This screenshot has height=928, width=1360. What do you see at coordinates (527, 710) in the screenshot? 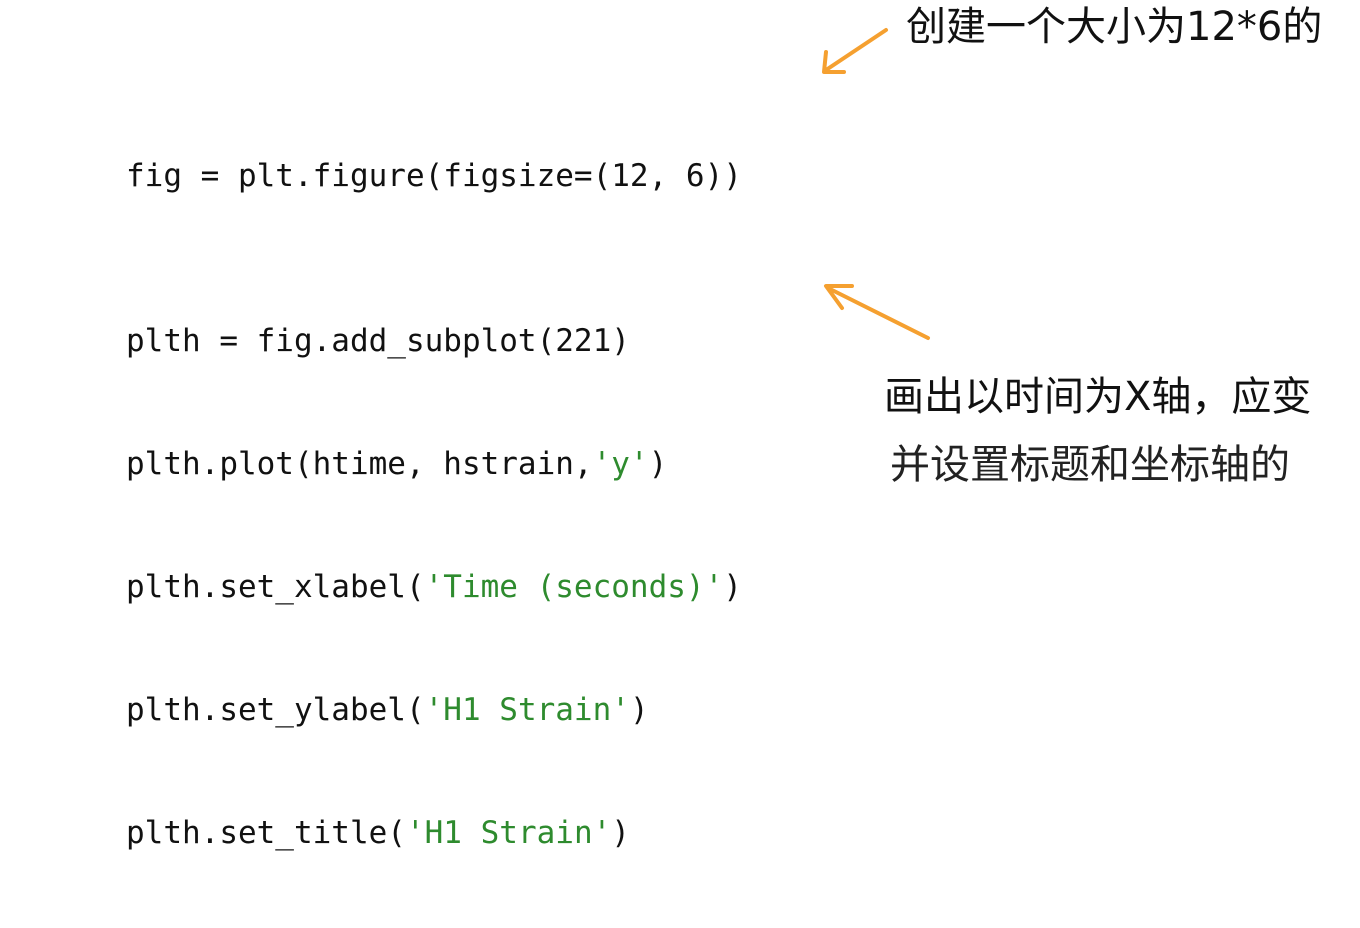
I see `code-set-ylabel-string: 'H1 Strain'` at bounding box center [527, 710].